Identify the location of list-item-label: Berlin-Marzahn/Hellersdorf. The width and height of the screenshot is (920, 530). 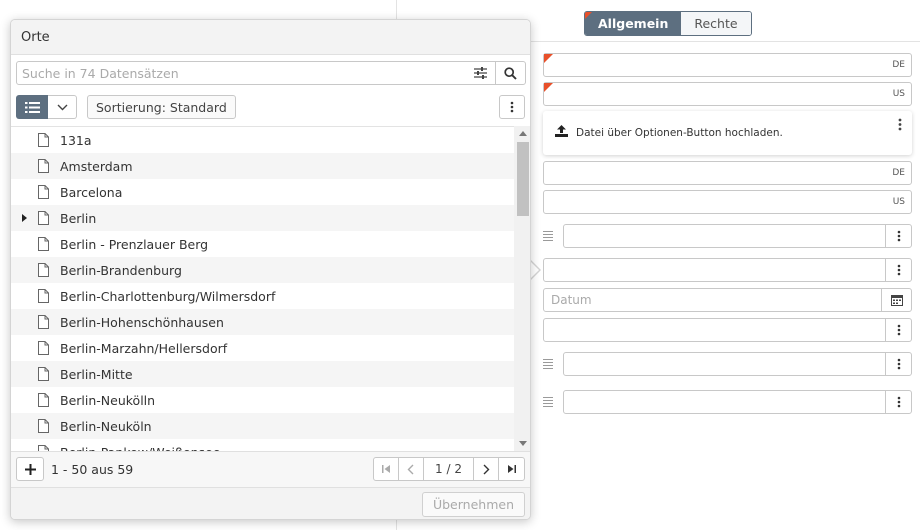
(144, 348).